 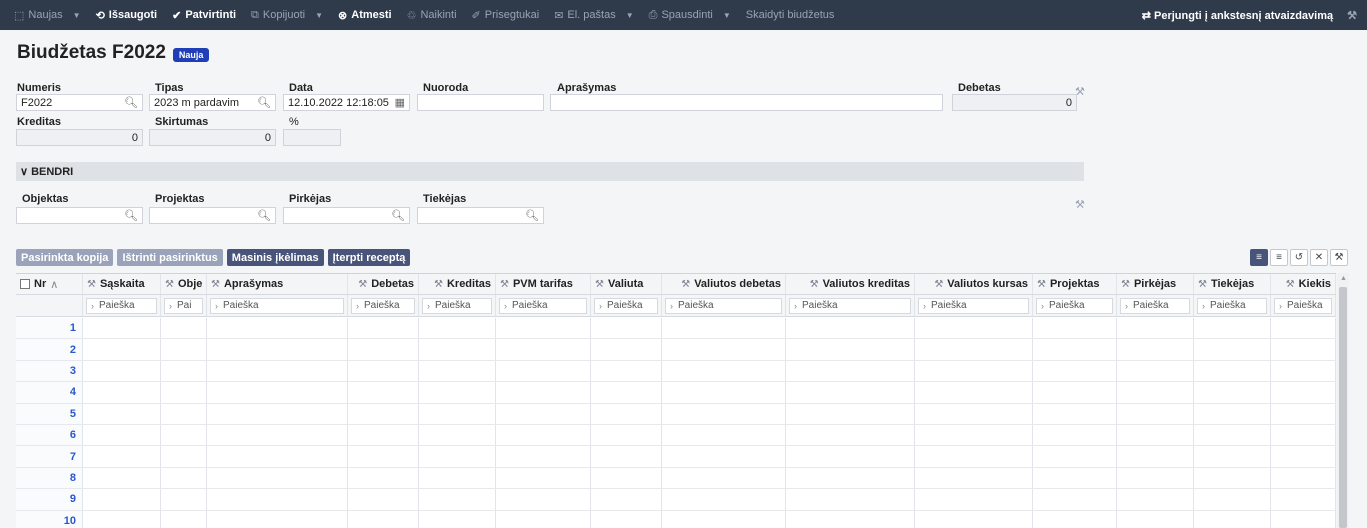 What do you see at coordinates (676, 393) in the screenshot?
I see `table-row: 4` at bounding box center [676, 393].